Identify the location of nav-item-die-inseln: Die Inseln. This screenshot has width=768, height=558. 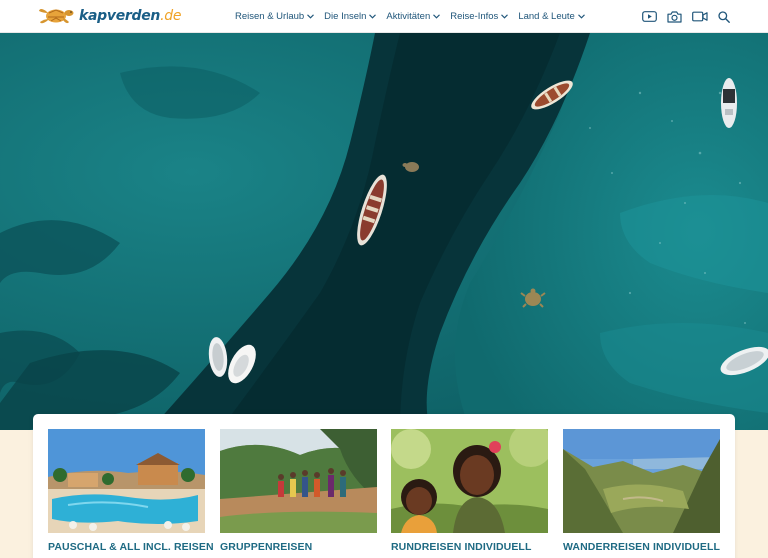
(350, 16).